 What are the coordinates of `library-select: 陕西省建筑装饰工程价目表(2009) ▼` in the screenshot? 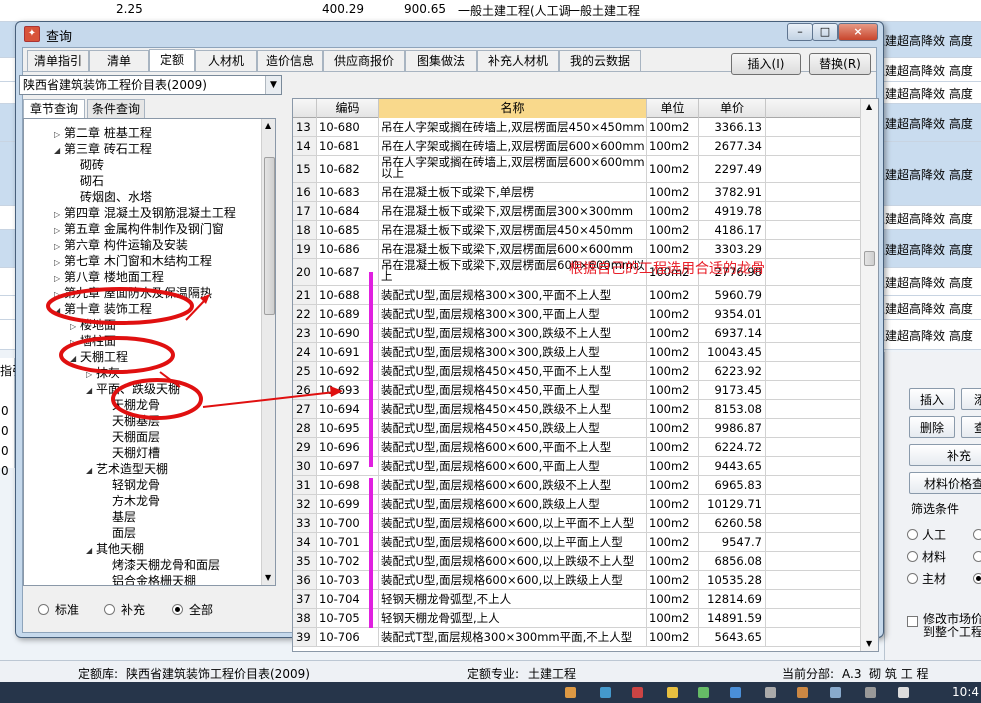 It's located at (150, 85).